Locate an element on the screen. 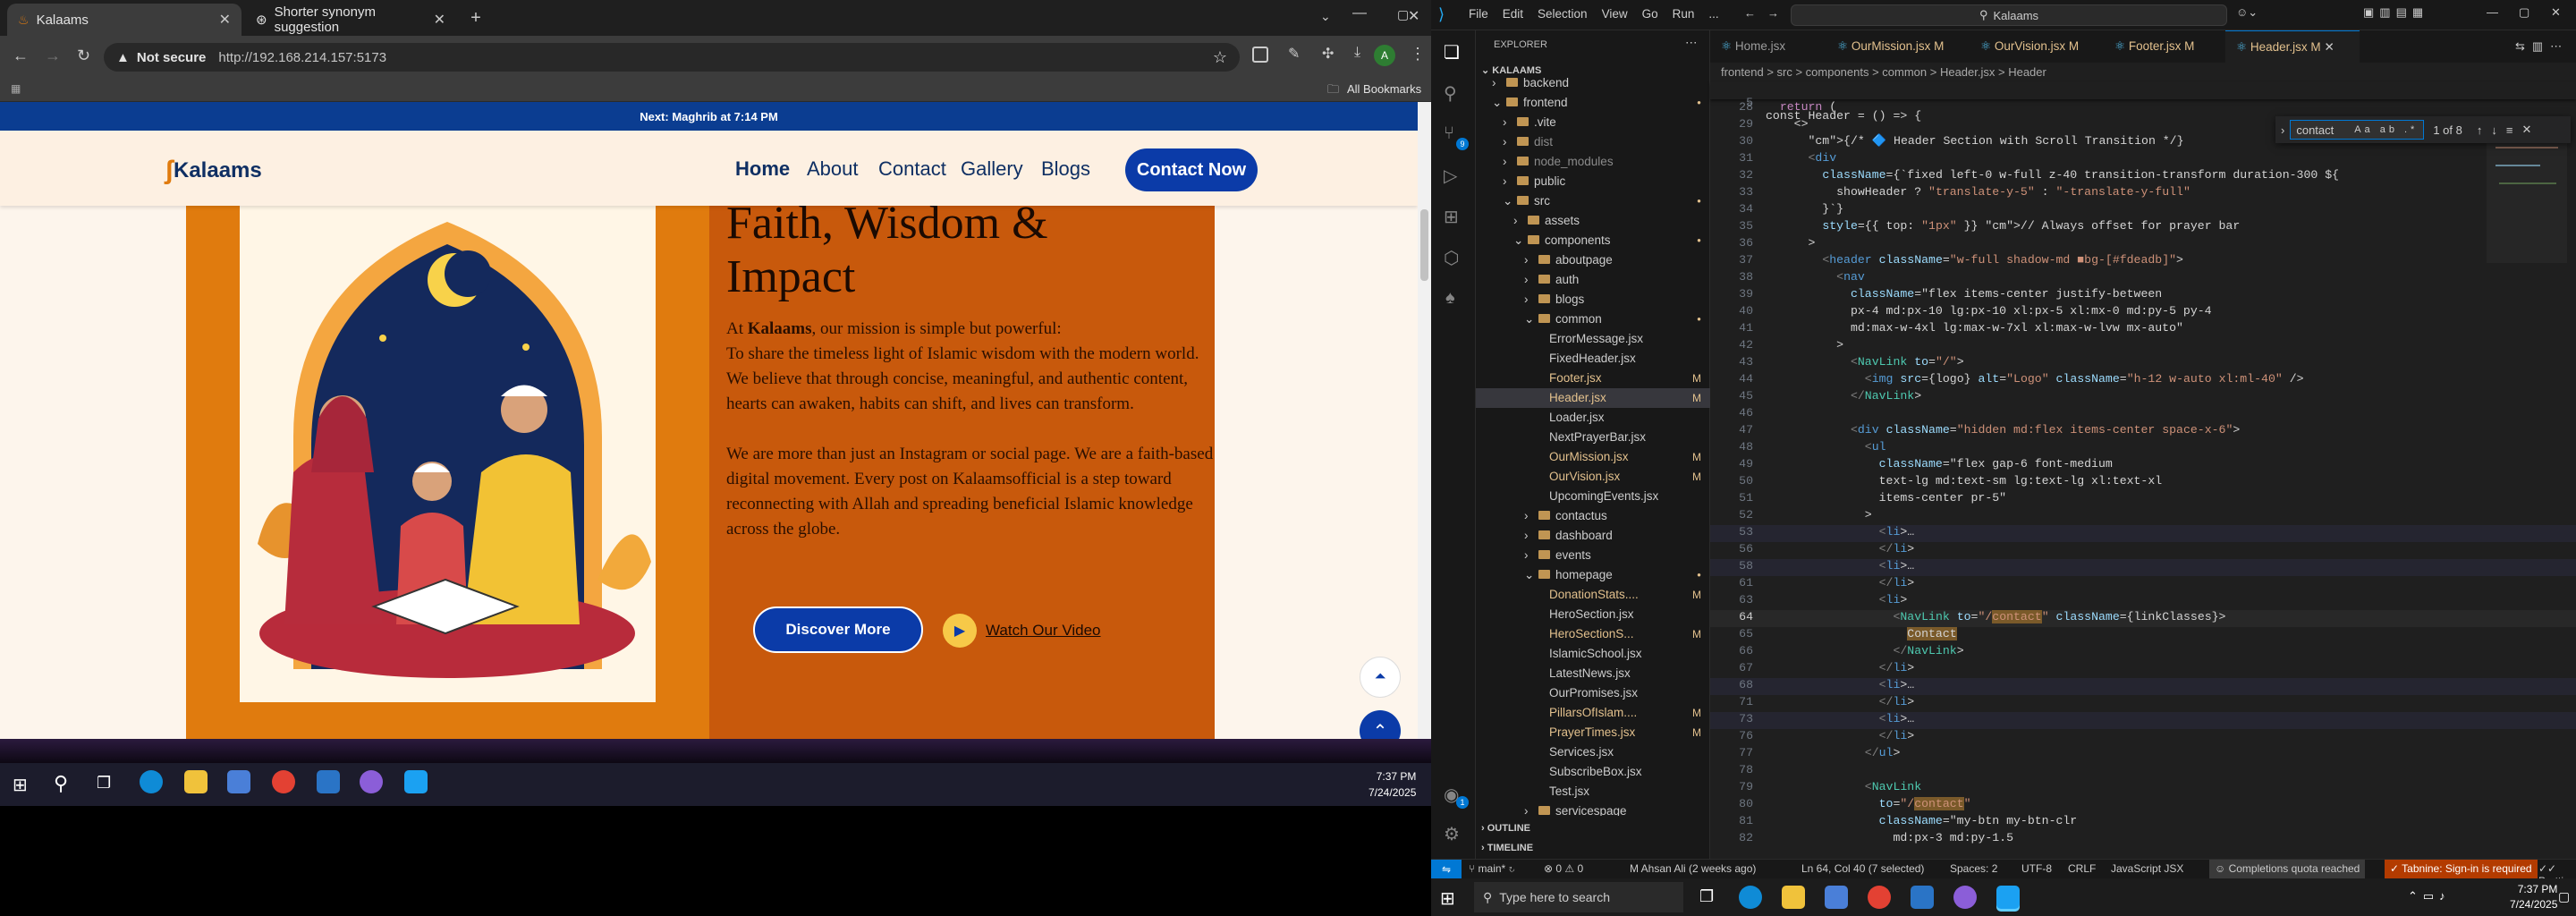  nav-home: Home is located at coordinates (762, 169).